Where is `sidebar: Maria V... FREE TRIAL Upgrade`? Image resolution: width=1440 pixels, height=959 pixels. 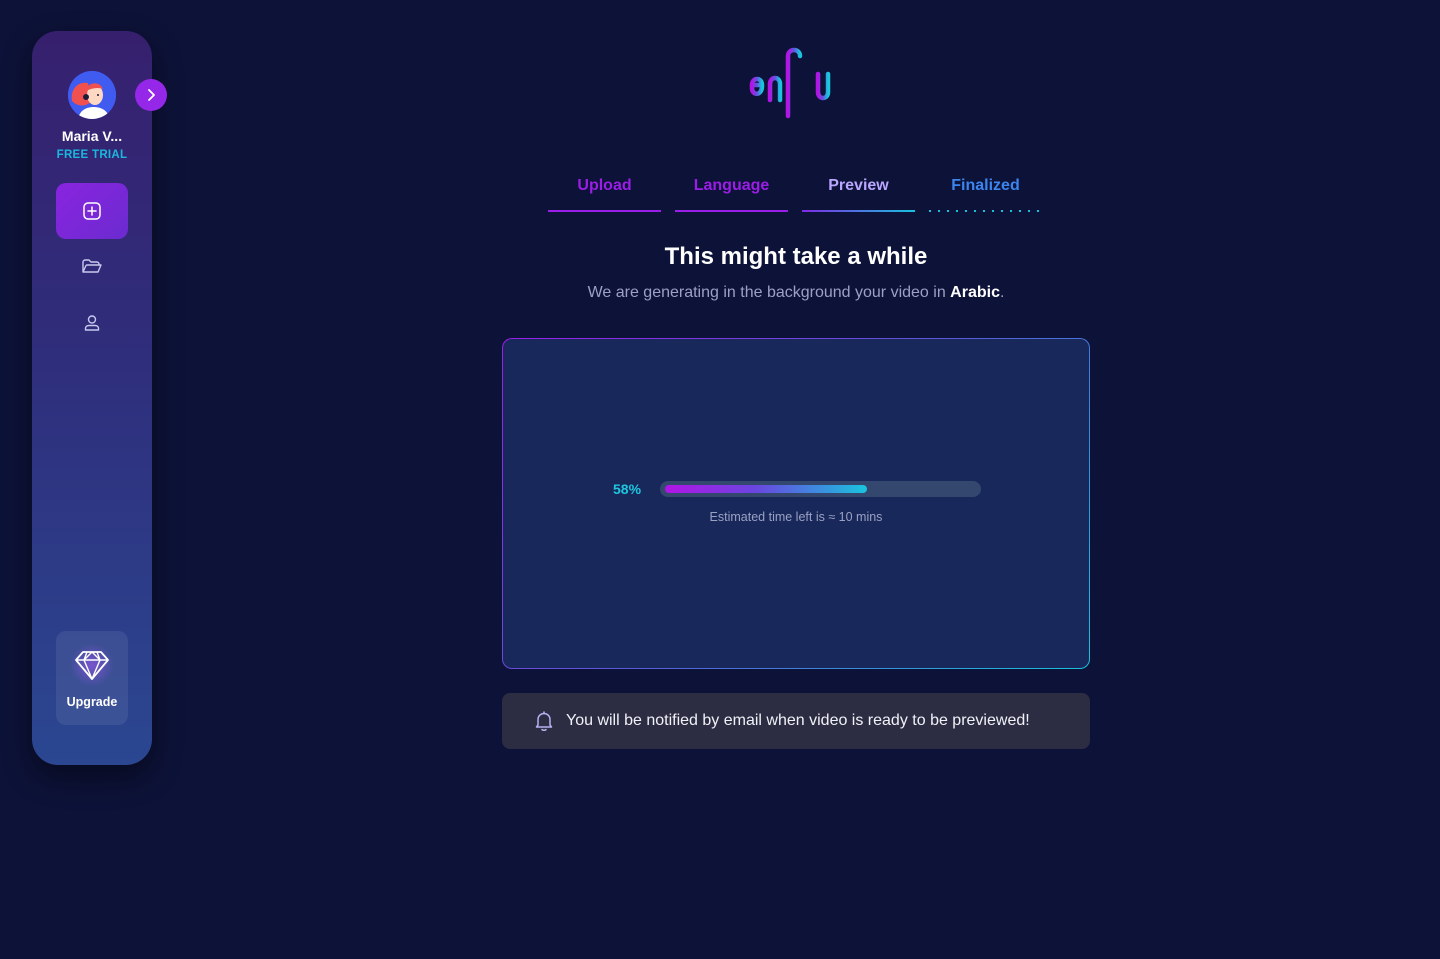 sidebar: Maria V... FREE TRIAL Upgrade is located at coordinates (99, 398).